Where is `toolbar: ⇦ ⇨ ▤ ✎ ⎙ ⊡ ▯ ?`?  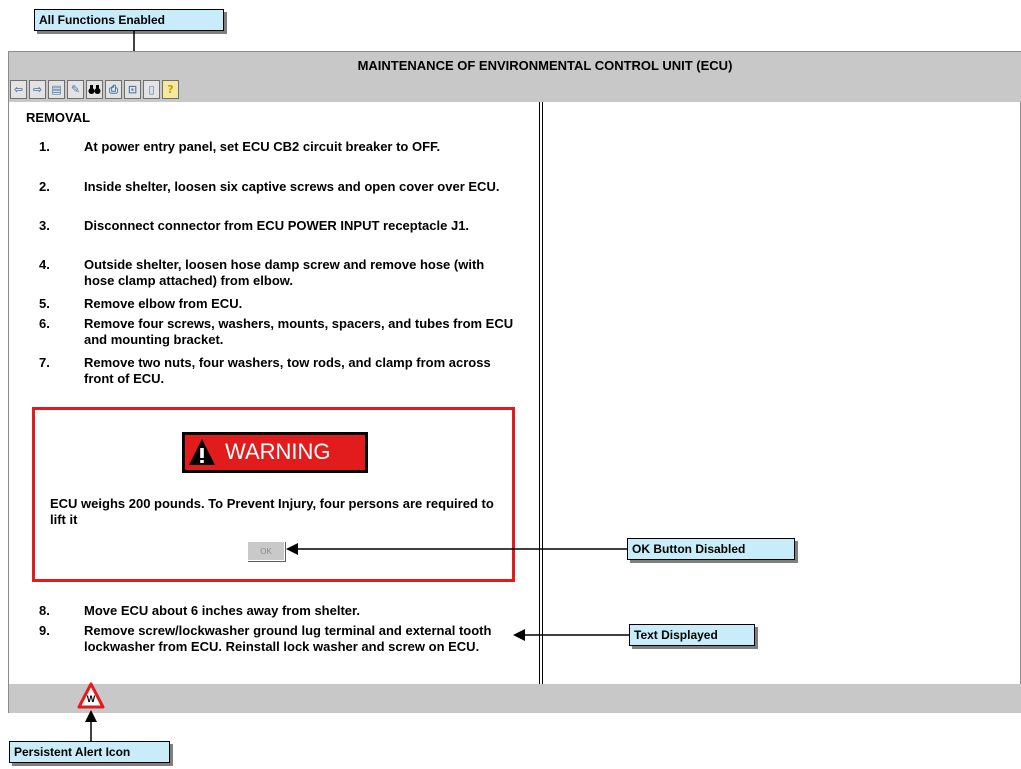
toolbar: ⇦ ⇨ ▤ ✎ ⎙ ⊡ ▯ ? is located at coordinates (515, 90).